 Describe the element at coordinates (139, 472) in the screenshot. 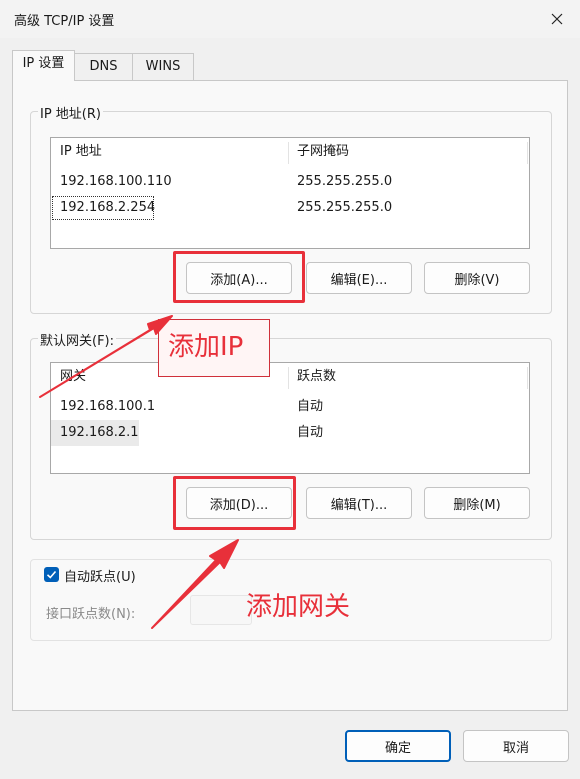

I see `annotation-arrows` at that location.